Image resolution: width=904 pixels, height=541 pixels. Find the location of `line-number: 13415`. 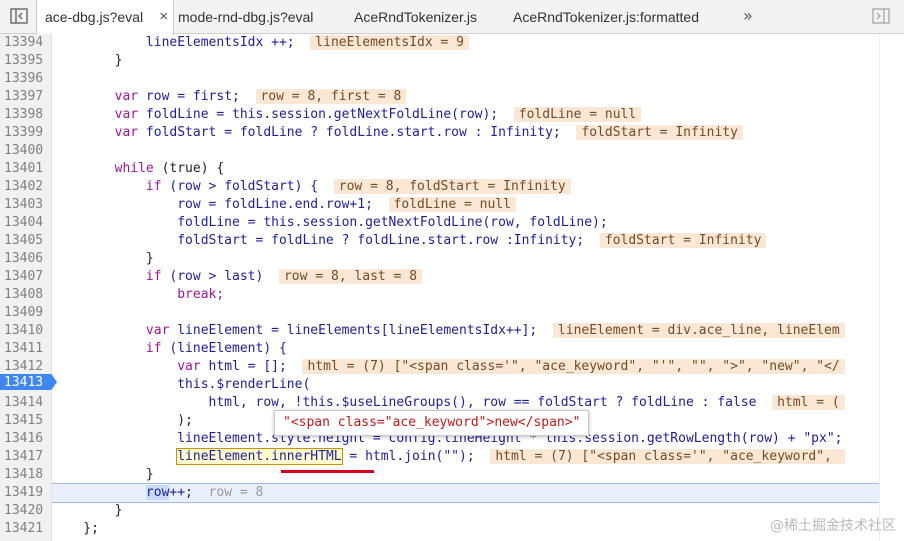

line-number: 13415 is located at coordinates (25, 421).